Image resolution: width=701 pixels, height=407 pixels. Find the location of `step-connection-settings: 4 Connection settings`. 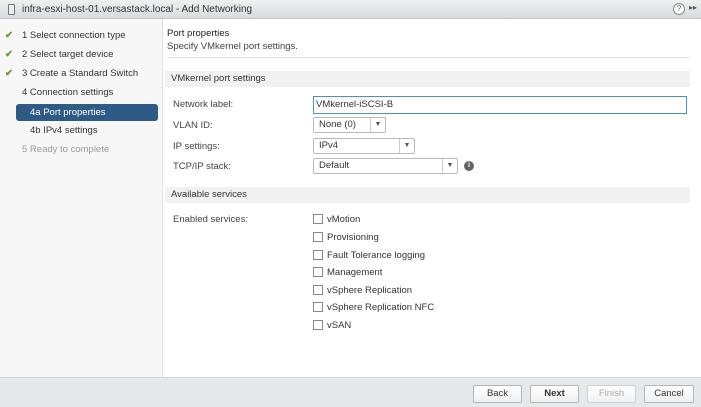

step-connection-settings: 4 Connection settings is located at coordinates (81, 92).